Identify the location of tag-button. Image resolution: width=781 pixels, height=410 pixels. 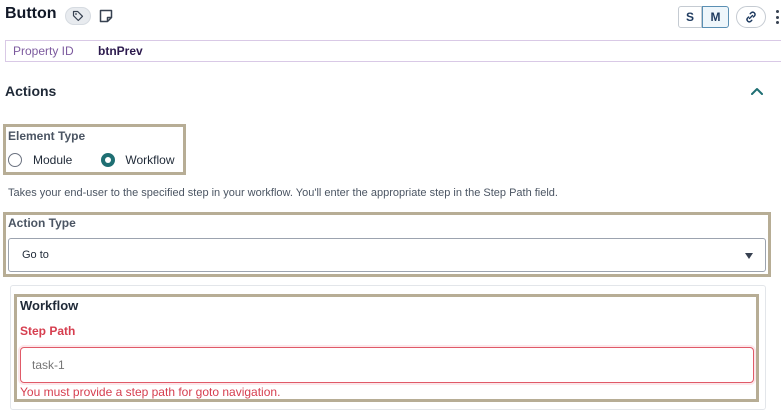
(78, 16).